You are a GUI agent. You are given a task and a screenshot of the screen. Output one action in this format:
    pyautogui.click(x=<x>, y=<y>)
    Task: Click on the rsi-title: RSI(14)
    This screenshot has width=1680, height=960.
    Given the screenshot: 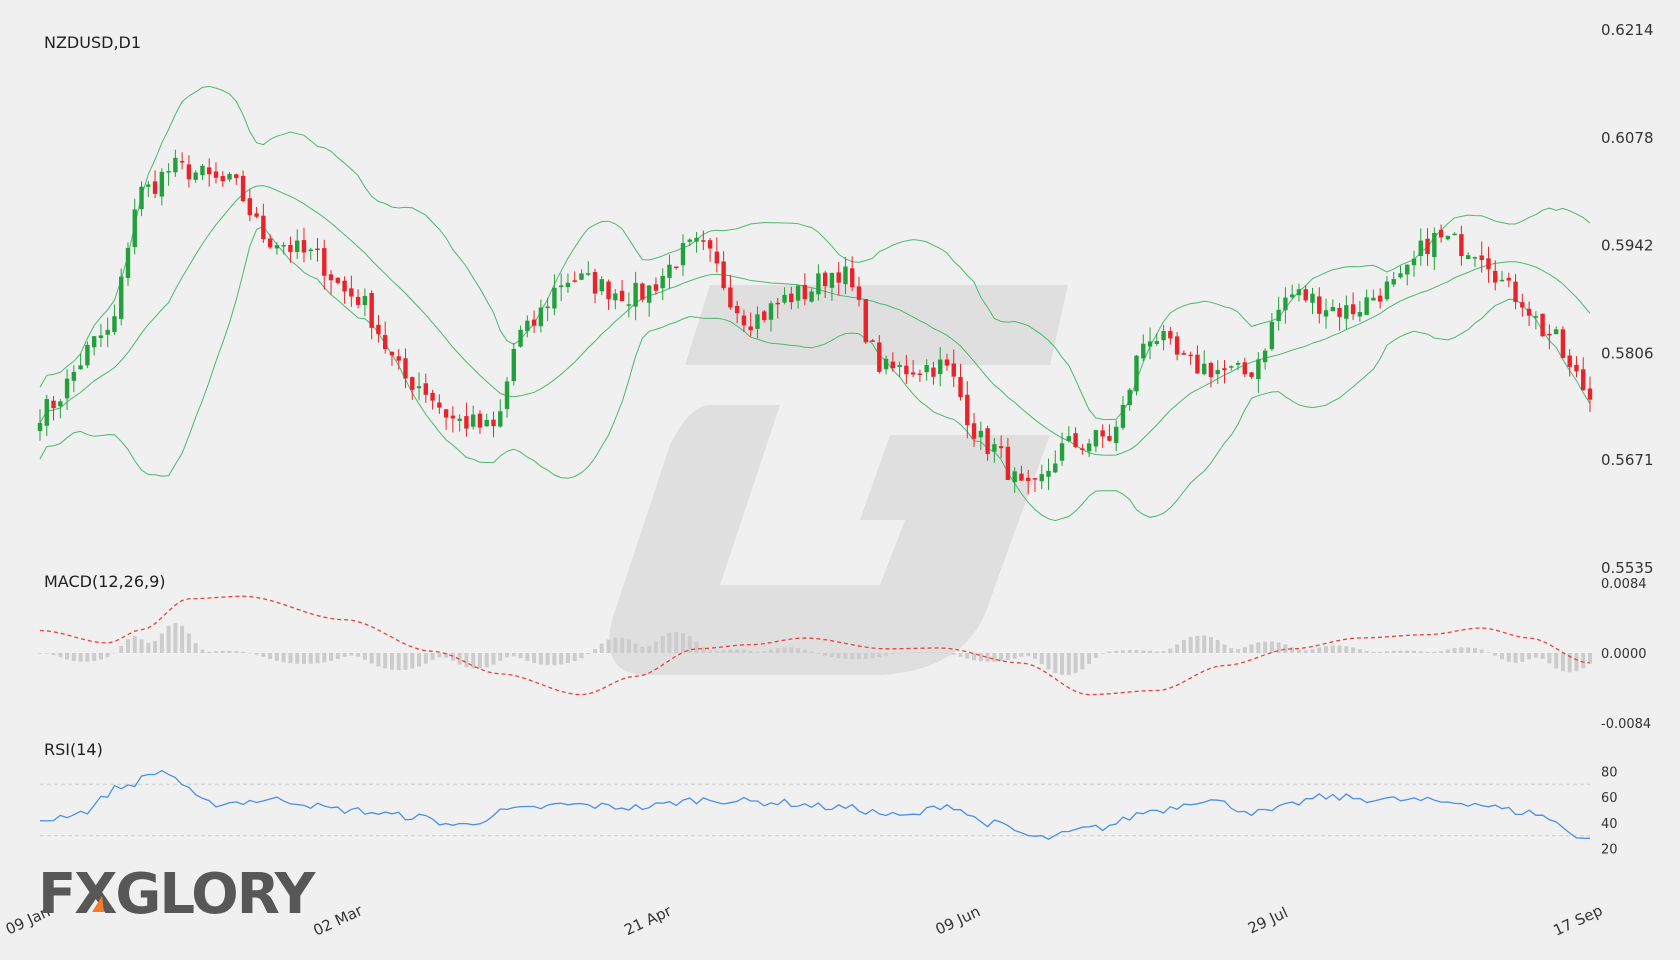 What is the action you would take?
    pyautogui.click(x=73, y=749)
    